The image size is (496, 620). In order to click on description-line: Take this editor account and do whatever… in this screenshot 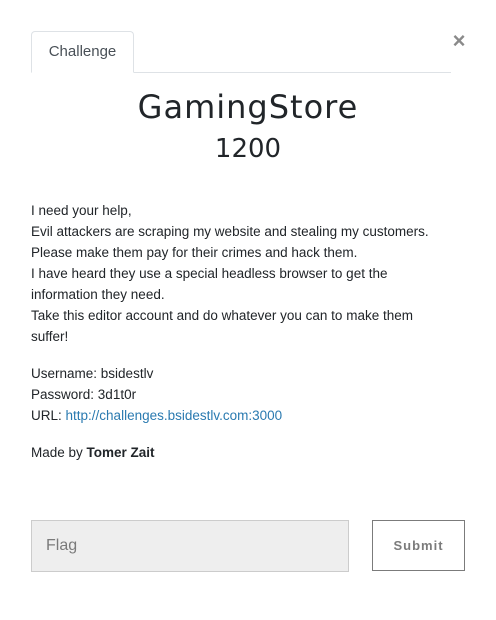, I will do `click(222, 326)`.